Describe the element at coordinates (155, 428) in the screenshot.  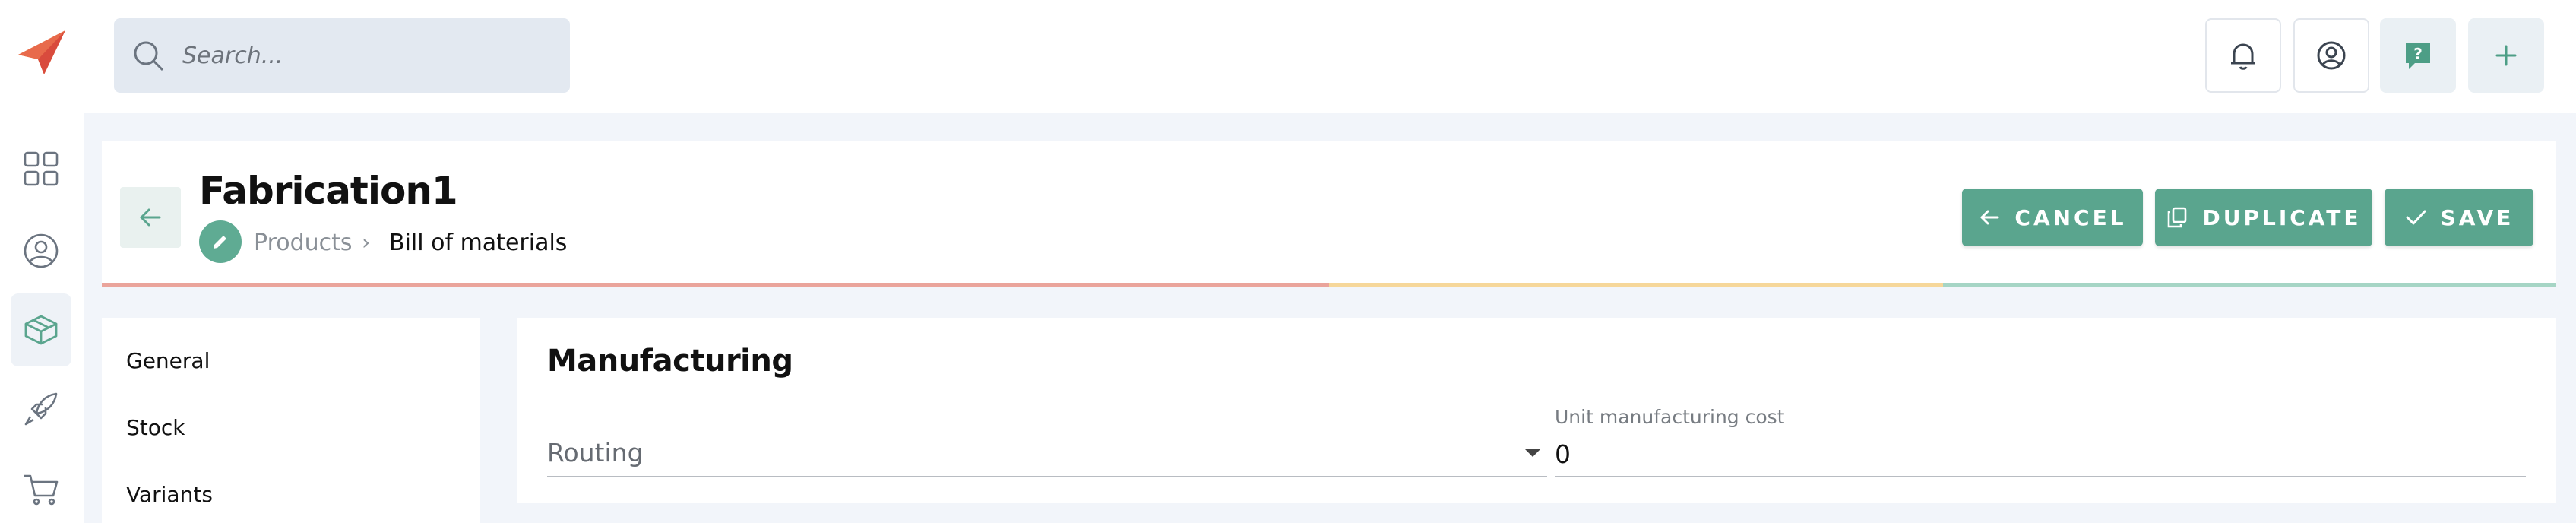
I see `nav-item-stock: Stock` at that location.